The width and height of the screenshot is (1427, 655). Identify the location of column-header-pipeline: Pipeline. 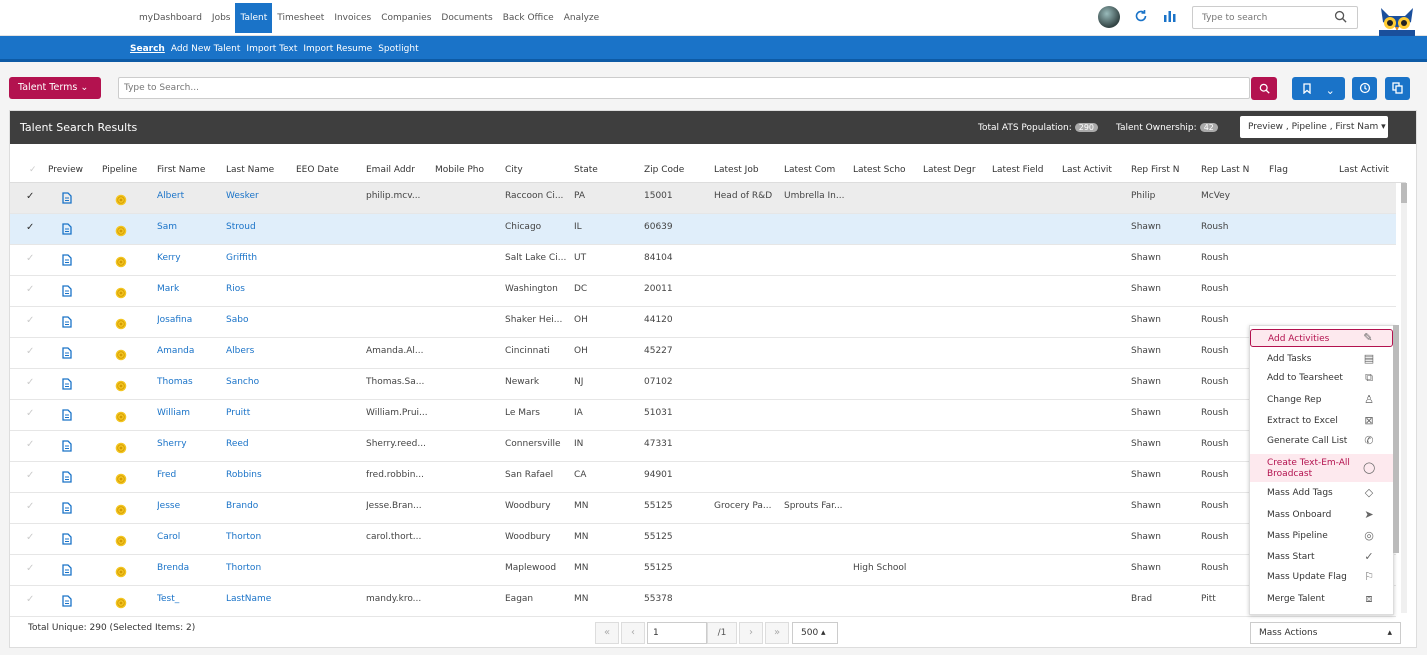
(127, 170).